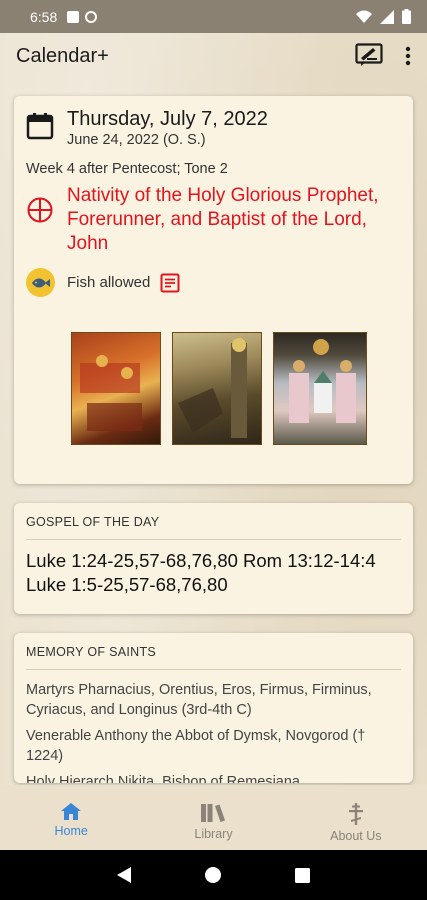 This screenshot has width=427, height=900. I want to click on fish-icon, so click(40, 282).